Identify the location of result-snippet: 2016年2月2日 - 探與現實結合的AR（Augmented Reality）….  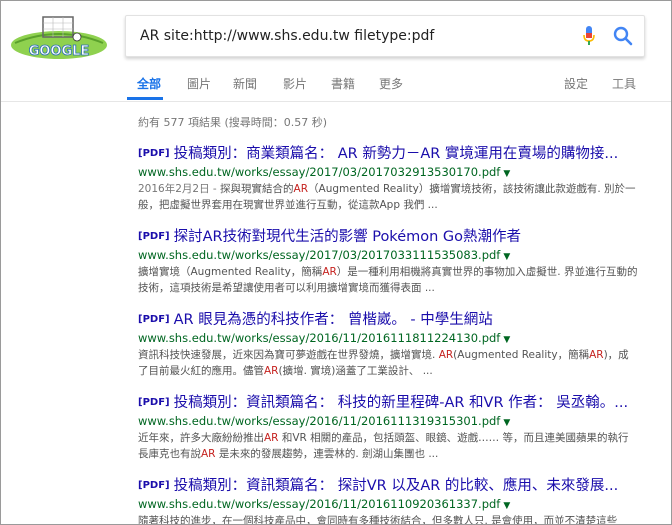
(387, 197).